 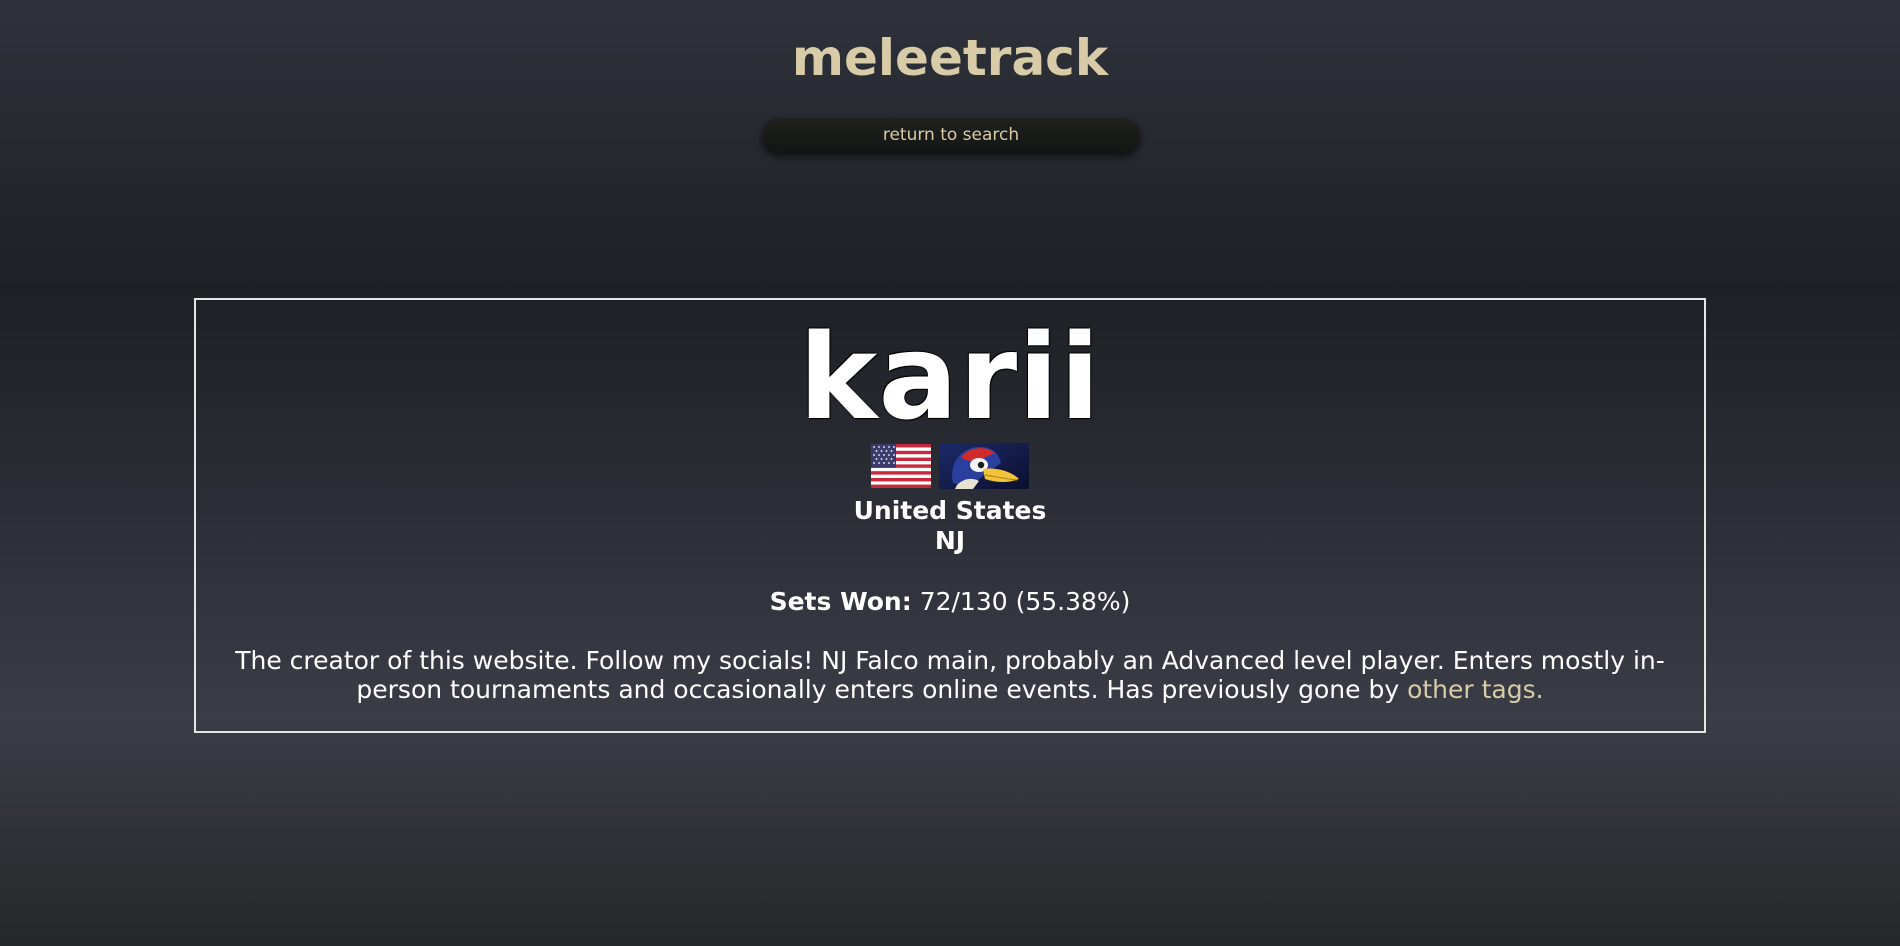 I want to click on other-tags-link: other tags., so click(x=1475, y=689).